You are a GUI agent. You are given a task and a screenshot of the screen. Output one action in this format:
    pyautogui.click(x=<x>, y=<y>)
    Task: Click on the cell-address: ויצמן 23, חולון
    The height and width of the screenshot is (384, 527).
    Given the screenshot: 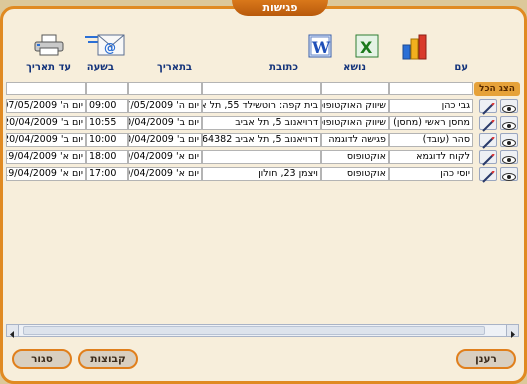 What is the action you would take?
    pyautogui.click(x=261, y=174)
    